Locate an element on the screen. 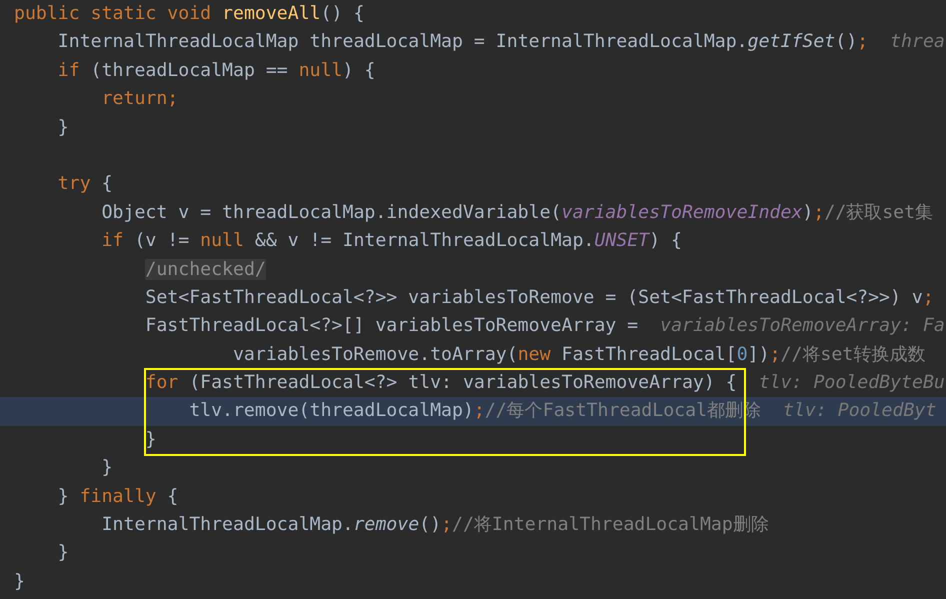  code-line: if (threadLocalMap == null) { is located at coordinates (217, 70).